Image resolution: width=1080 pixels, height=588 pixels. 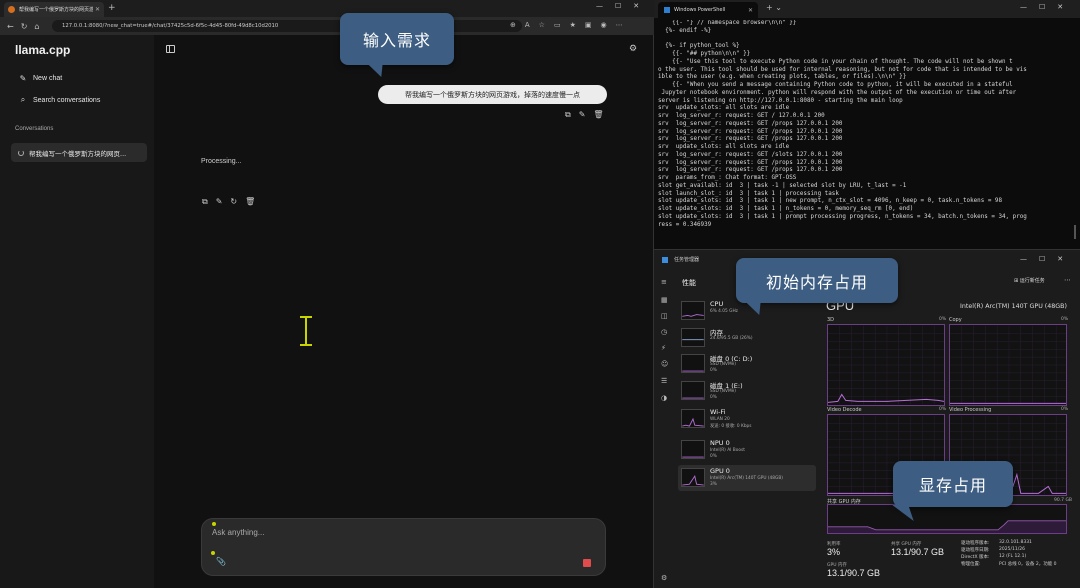 What do you see at coordinates (1067, 280) in the screenshot?
I see `more-options-icon: ⋯` at bounding box center [1067, 280].